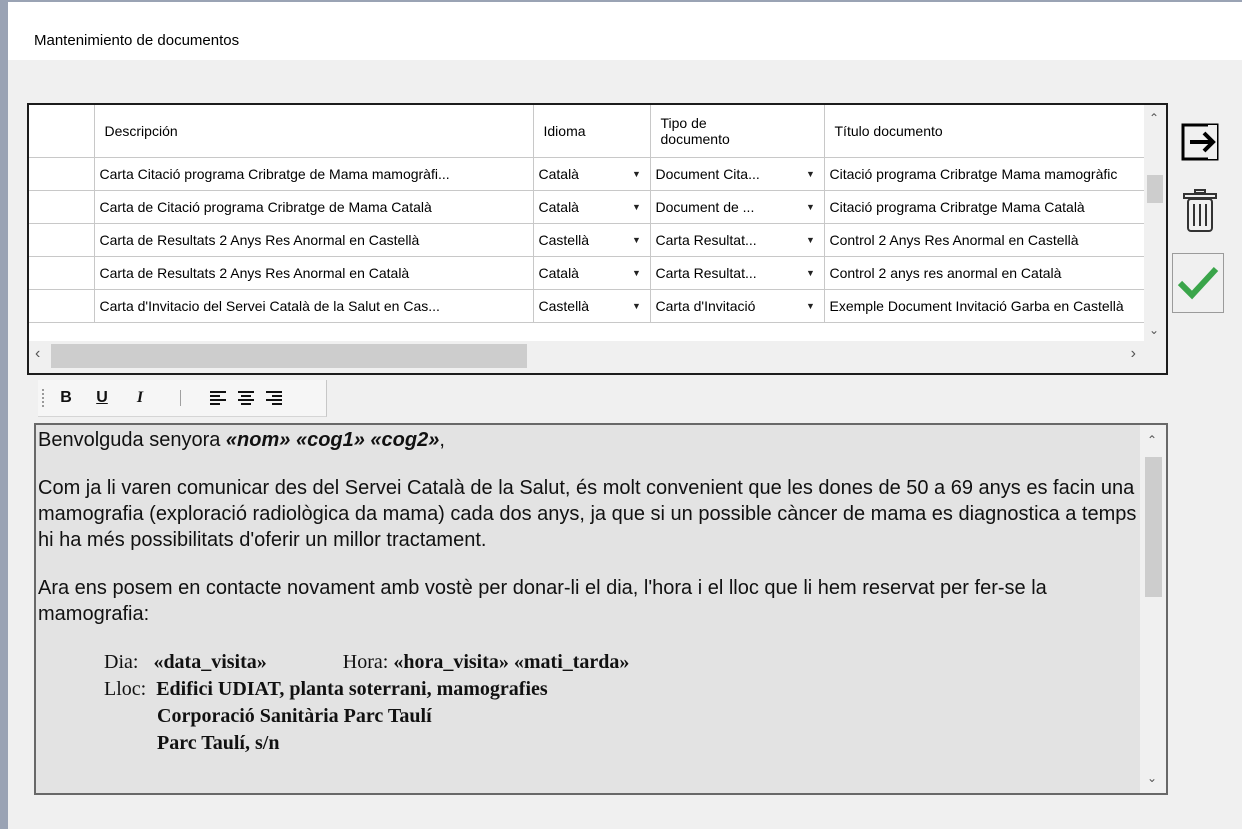 This screenshot has width=1242, height=829. What do you see at coordinates (625, 31) in the screenshot?
I see `title-bar: Mantenimiento de documentos` at bounding box center [625, 31].